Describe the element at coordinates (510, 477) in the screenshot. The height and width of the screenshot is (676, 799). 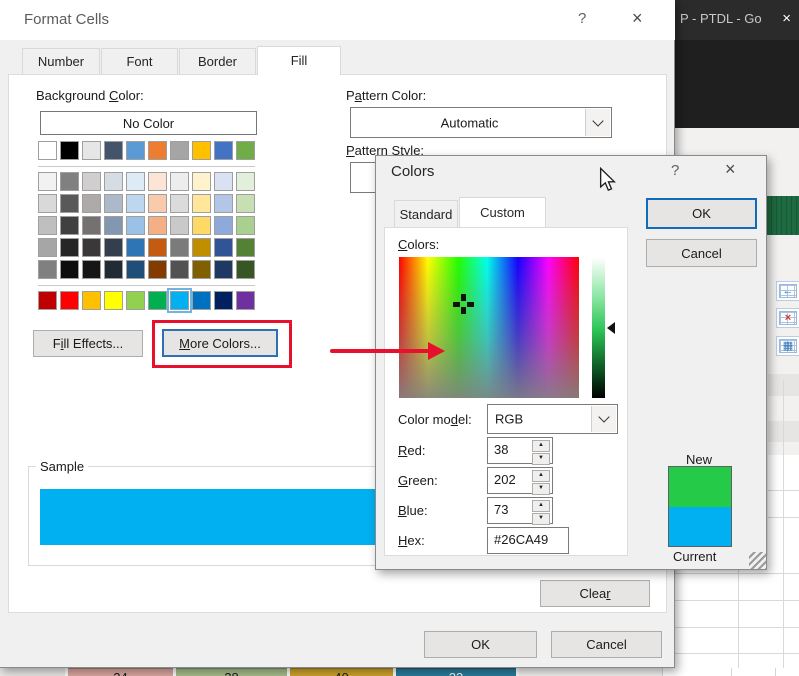
I see `green-input` at that location.